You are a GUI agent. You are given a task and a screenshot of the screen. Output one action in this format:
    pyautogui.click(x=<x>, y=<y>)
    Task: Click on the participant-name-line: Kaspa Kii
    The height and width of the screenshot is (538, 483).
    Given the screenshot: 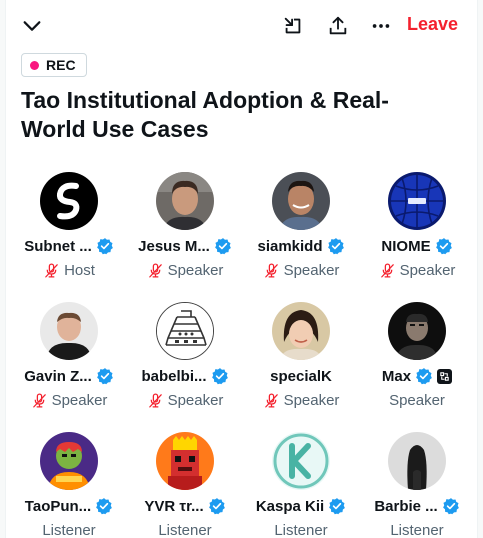 What is the action you would take?
    pyautogui.click(x=301, y=506)
    